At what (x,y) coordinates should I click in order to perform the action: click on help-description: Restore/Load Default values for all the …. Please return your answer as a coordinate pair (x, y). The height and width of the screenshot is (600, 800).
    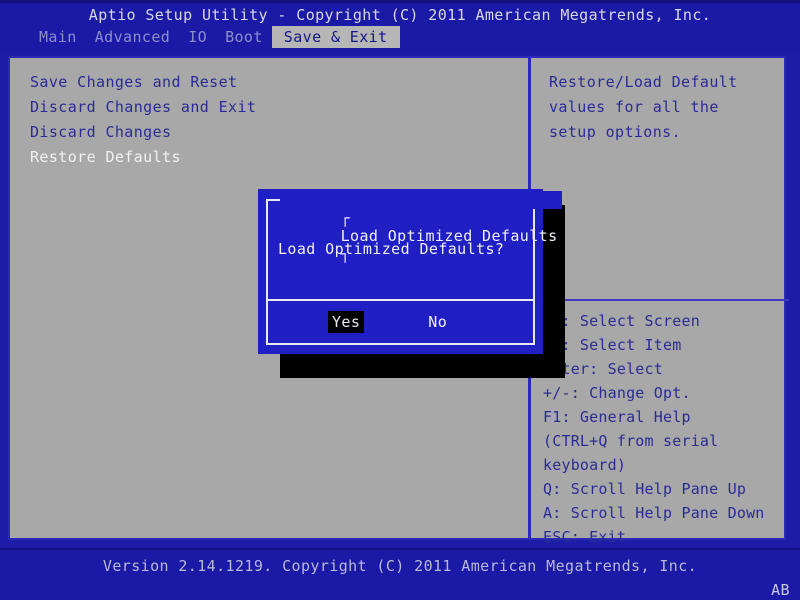
    Looking at the image, I should click on (669, 109).